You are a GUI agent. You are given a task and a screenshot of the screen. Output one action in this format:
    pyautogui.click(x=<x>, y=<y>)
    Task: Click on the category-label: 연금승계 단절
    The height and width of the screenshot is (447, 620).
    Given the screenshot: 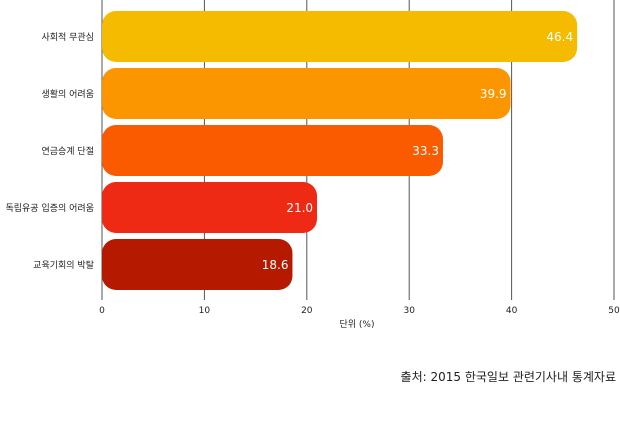 What is the action you would take?
    pyautogui.click(x=67, y=151)
    